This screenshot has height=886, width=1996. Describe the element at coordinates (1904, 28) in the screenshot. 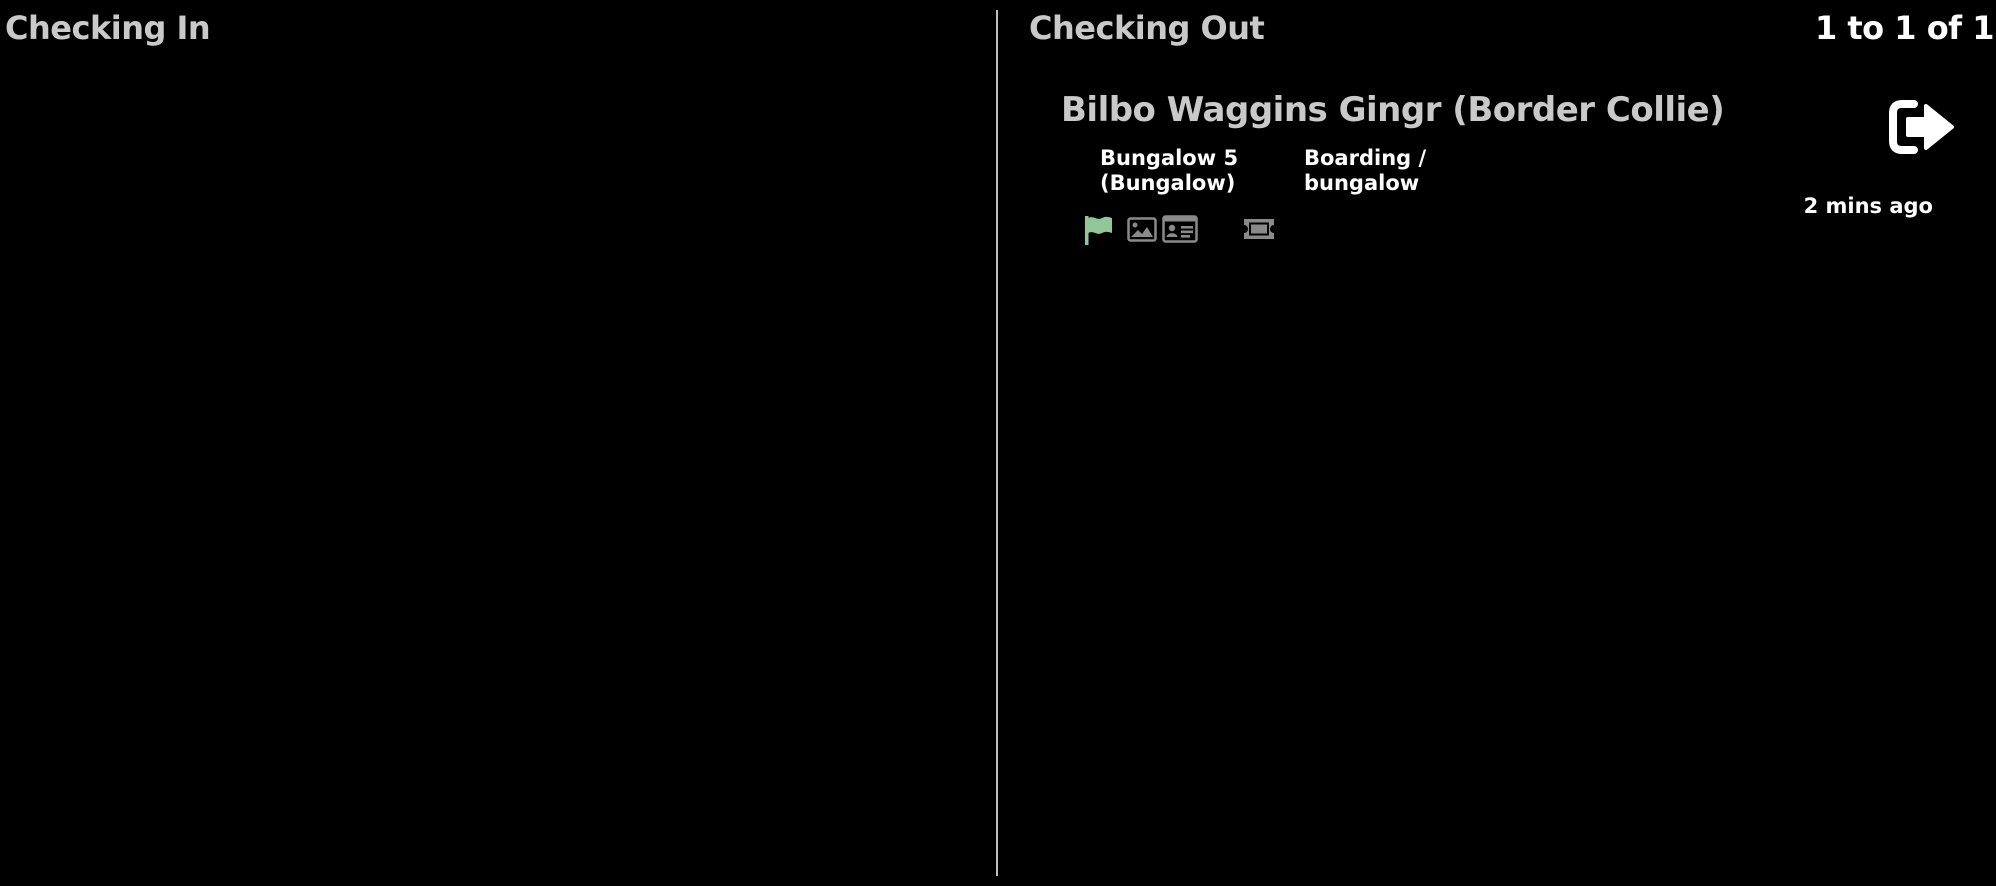

I see `pager-count: 1 to 1 of 1` at that location.